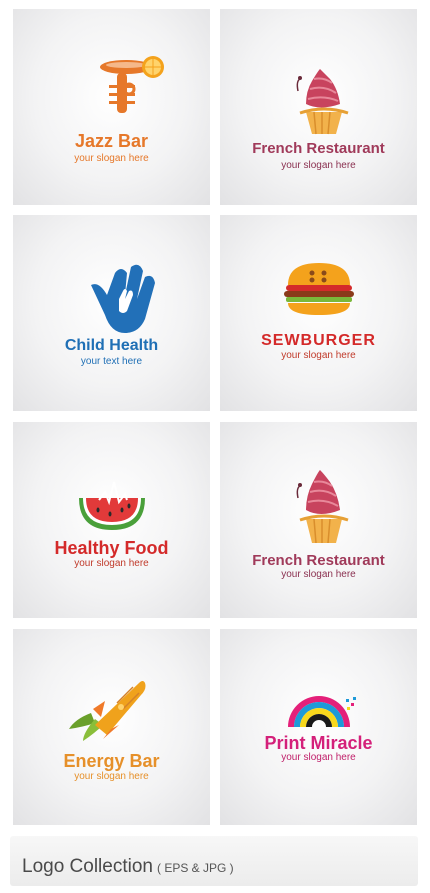 This screenshot has height=893, width=430. What do you see at coordinates (107, 711) in the screenshot?
I see `rocket-icon` at bounding box center [107, 711].